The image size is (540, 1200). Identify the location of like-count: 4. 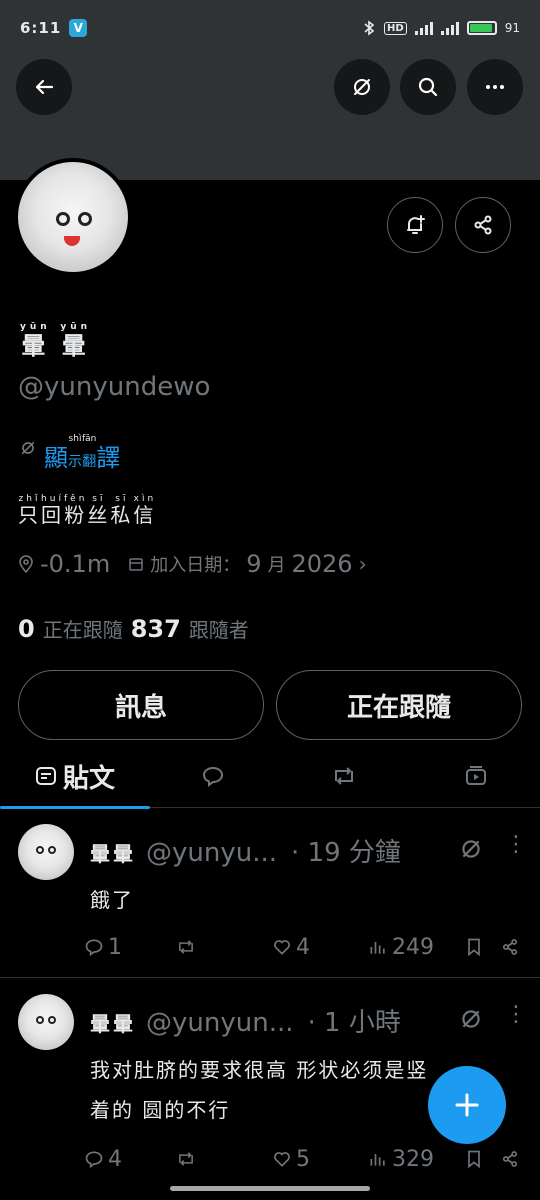
(303, 947).